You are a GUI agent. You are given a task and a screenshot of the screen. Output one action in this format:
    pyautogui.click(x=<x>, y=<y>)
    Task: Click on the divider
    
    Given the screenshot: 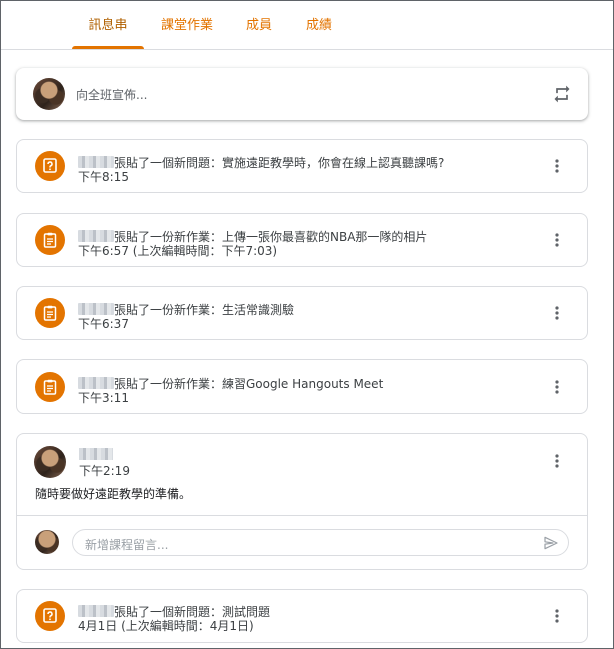 What is the action you would take?
    pyautogui.click(x=302, y=515)
    